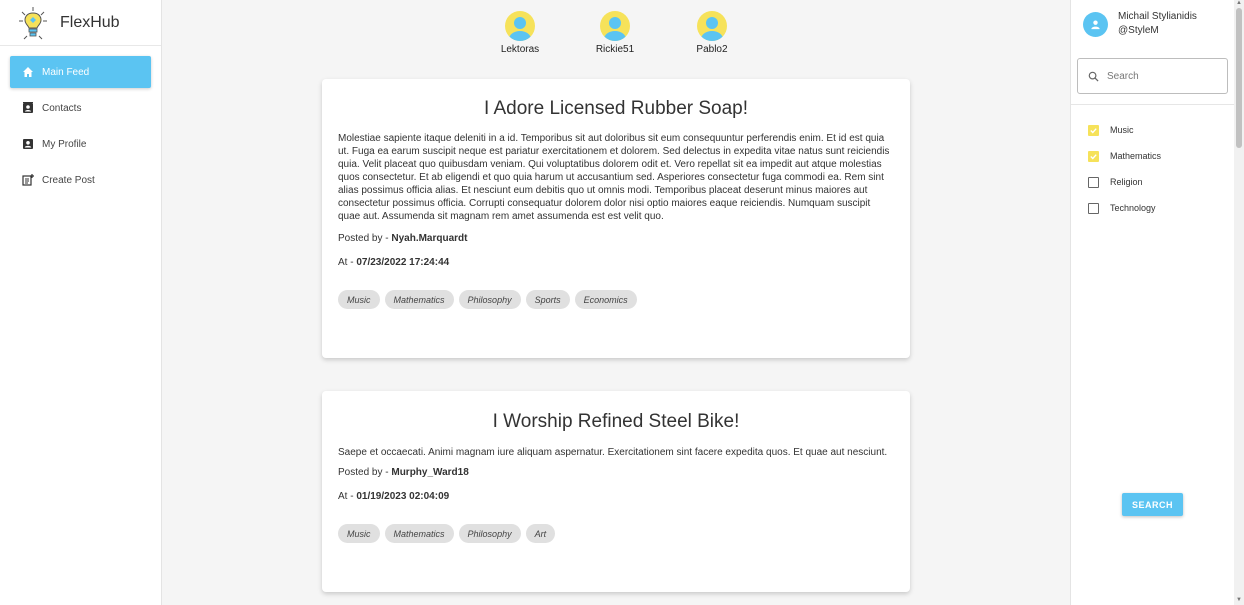 This screenshot has height=605, width=1244. Describe the element at coordinates (1095, 24) in the screenshot. I see `user-avatar-icon` at that location.